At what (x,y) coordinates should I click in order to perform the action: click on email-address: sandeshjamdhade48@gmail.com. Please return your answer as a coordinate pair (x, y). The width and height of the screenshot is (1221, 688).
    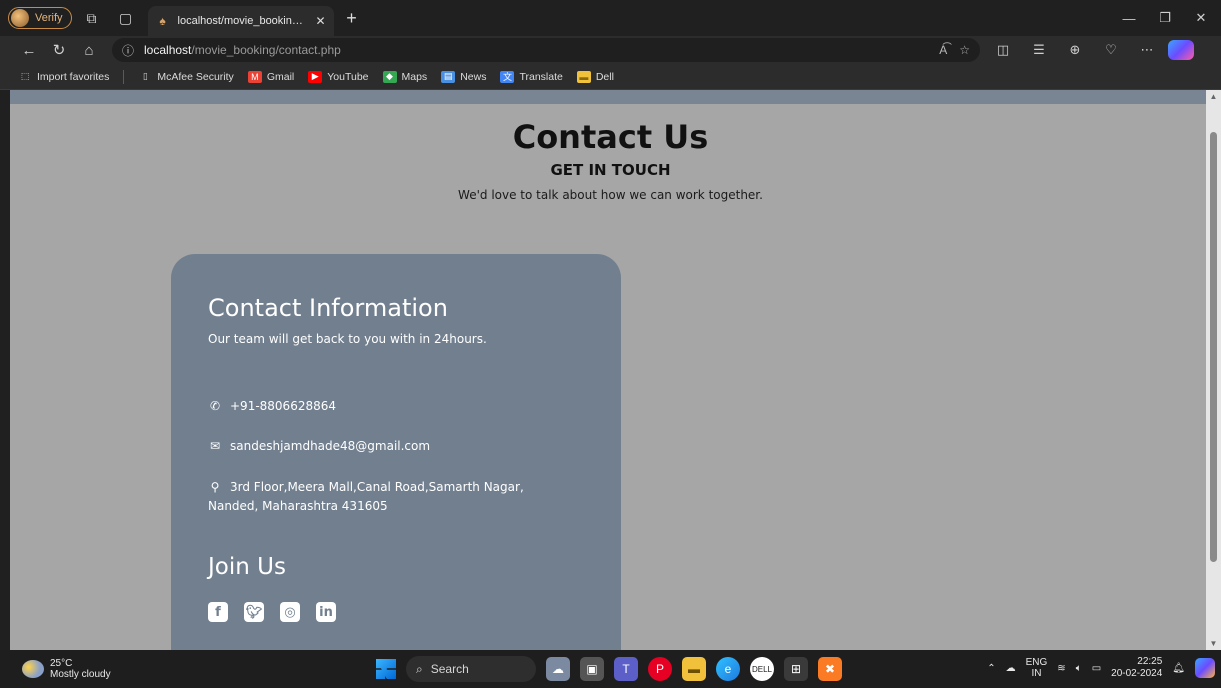
    Looking at the image, I should click on (330, 446).